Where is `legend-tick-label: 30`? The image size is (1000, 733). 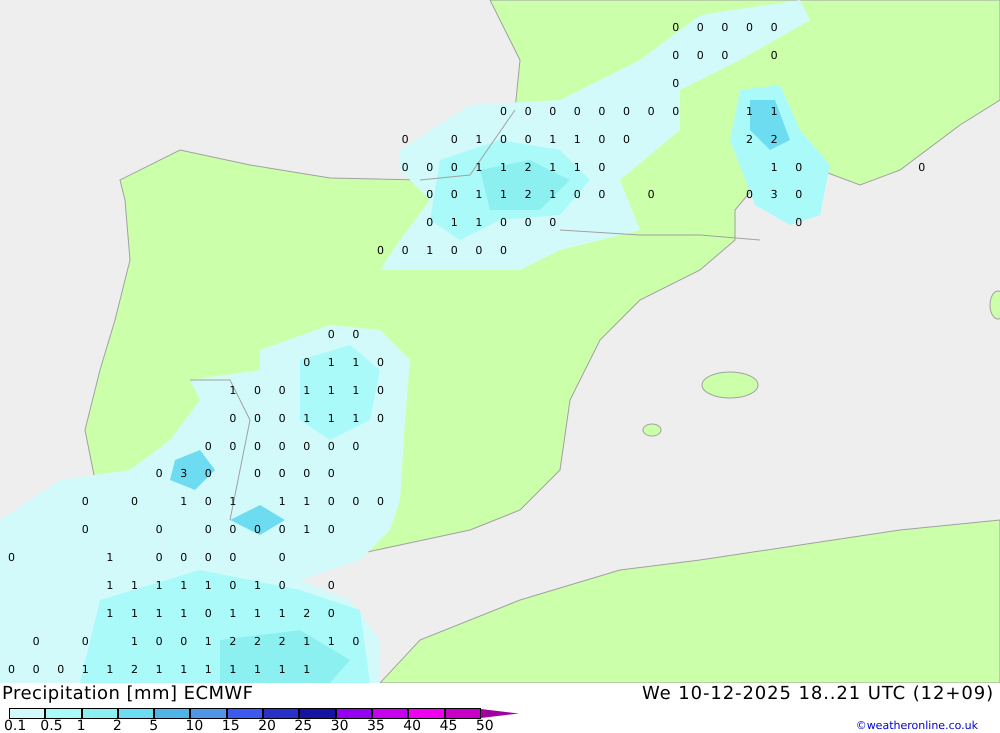 legend-tick-label: 30 is located at coordinates (339, 726).